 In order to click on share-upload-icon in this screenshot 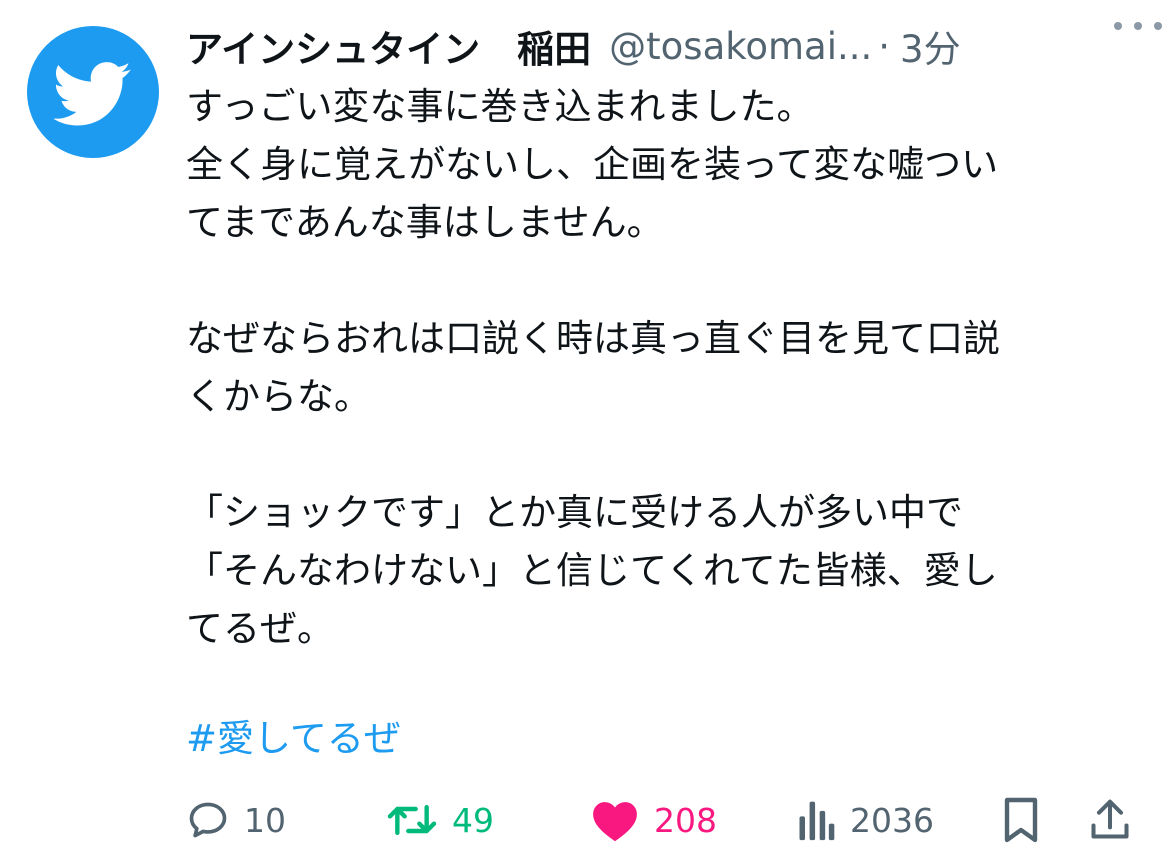, I will do `click(1110, 819)`.